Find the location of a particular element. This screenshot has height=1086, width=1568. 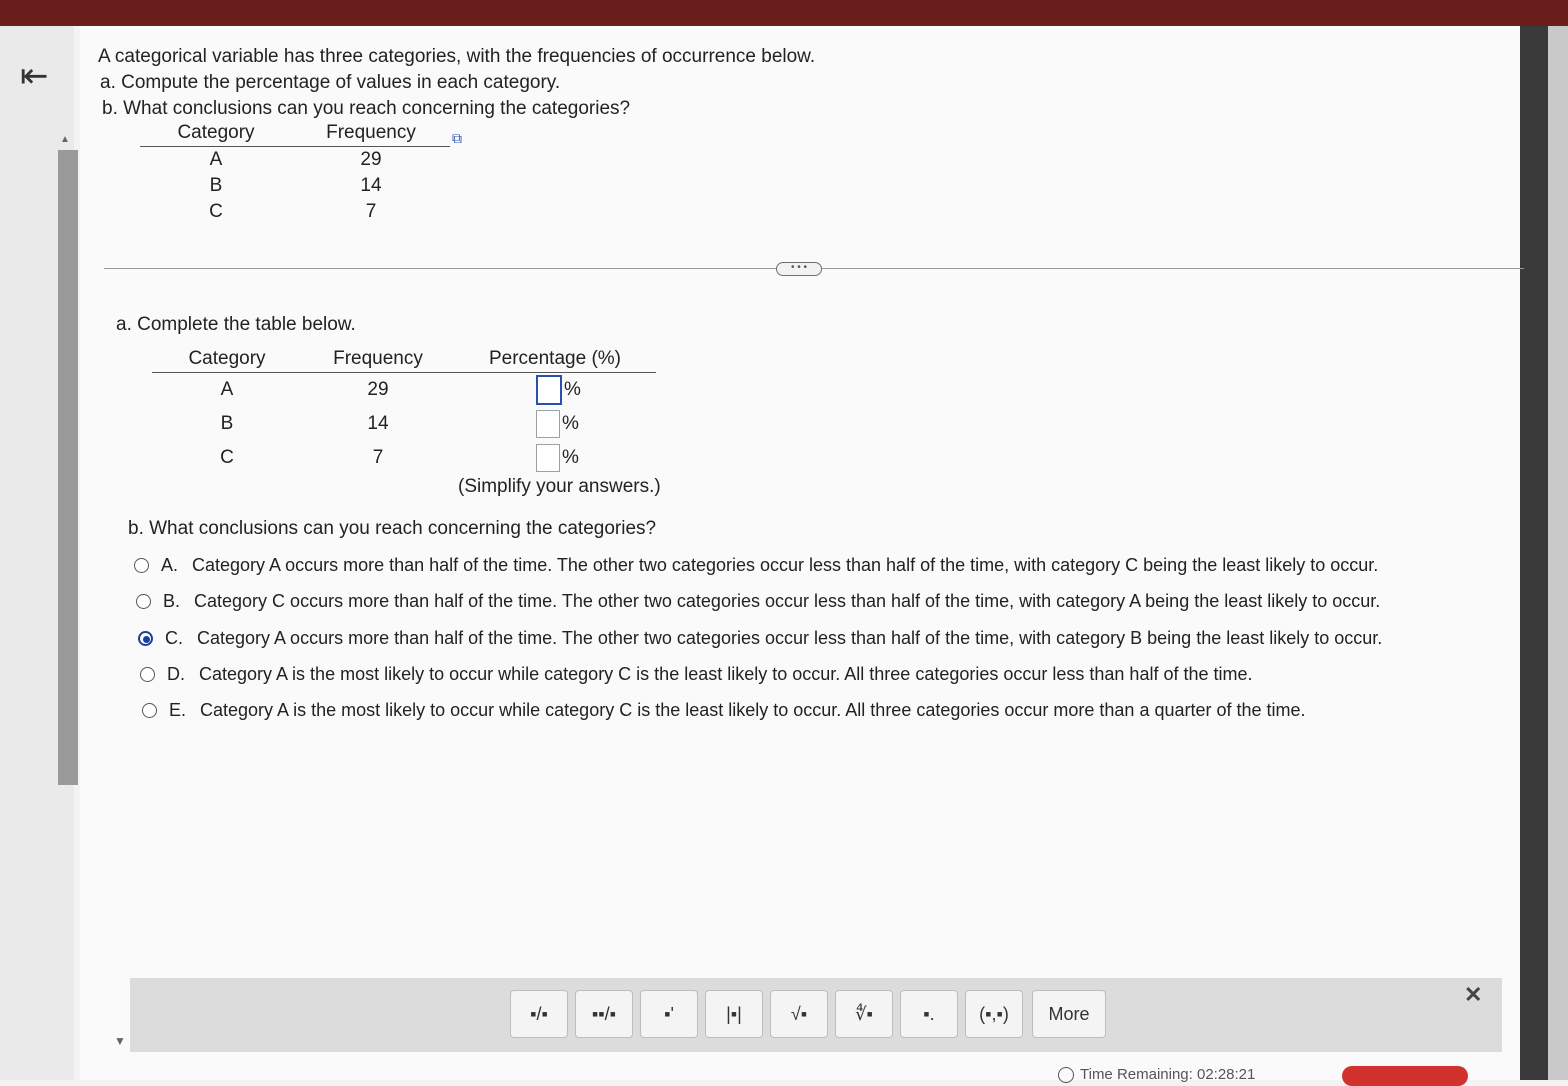

table-row: B 14 is located at coordinates (295, 186).